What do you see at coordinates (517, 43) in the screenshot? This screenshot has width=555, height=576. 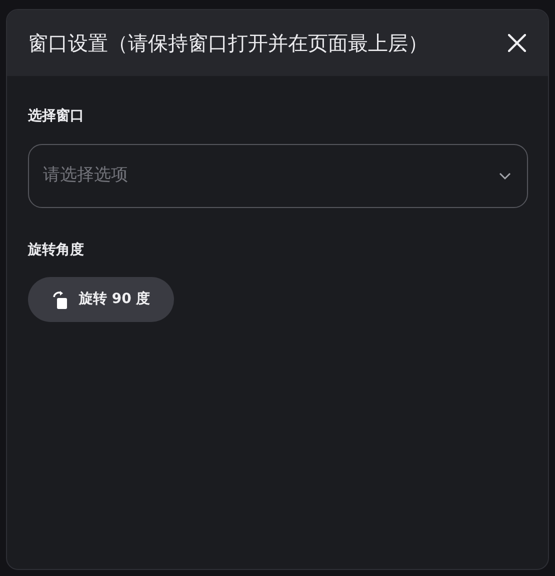 I see `close-button` at bounding box center [517, 43].